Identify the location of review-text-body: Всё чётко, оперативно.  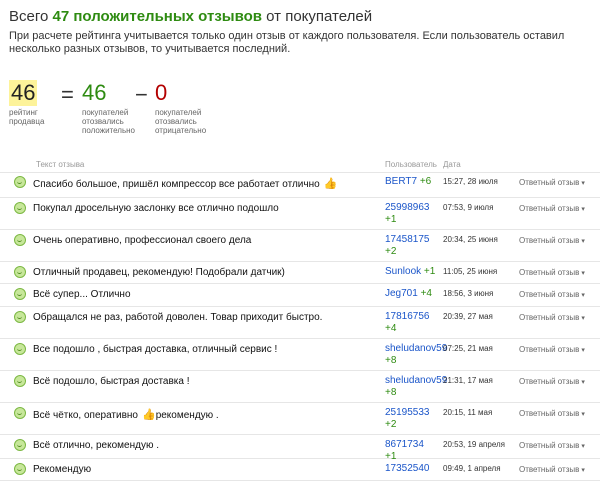
(85, 415).